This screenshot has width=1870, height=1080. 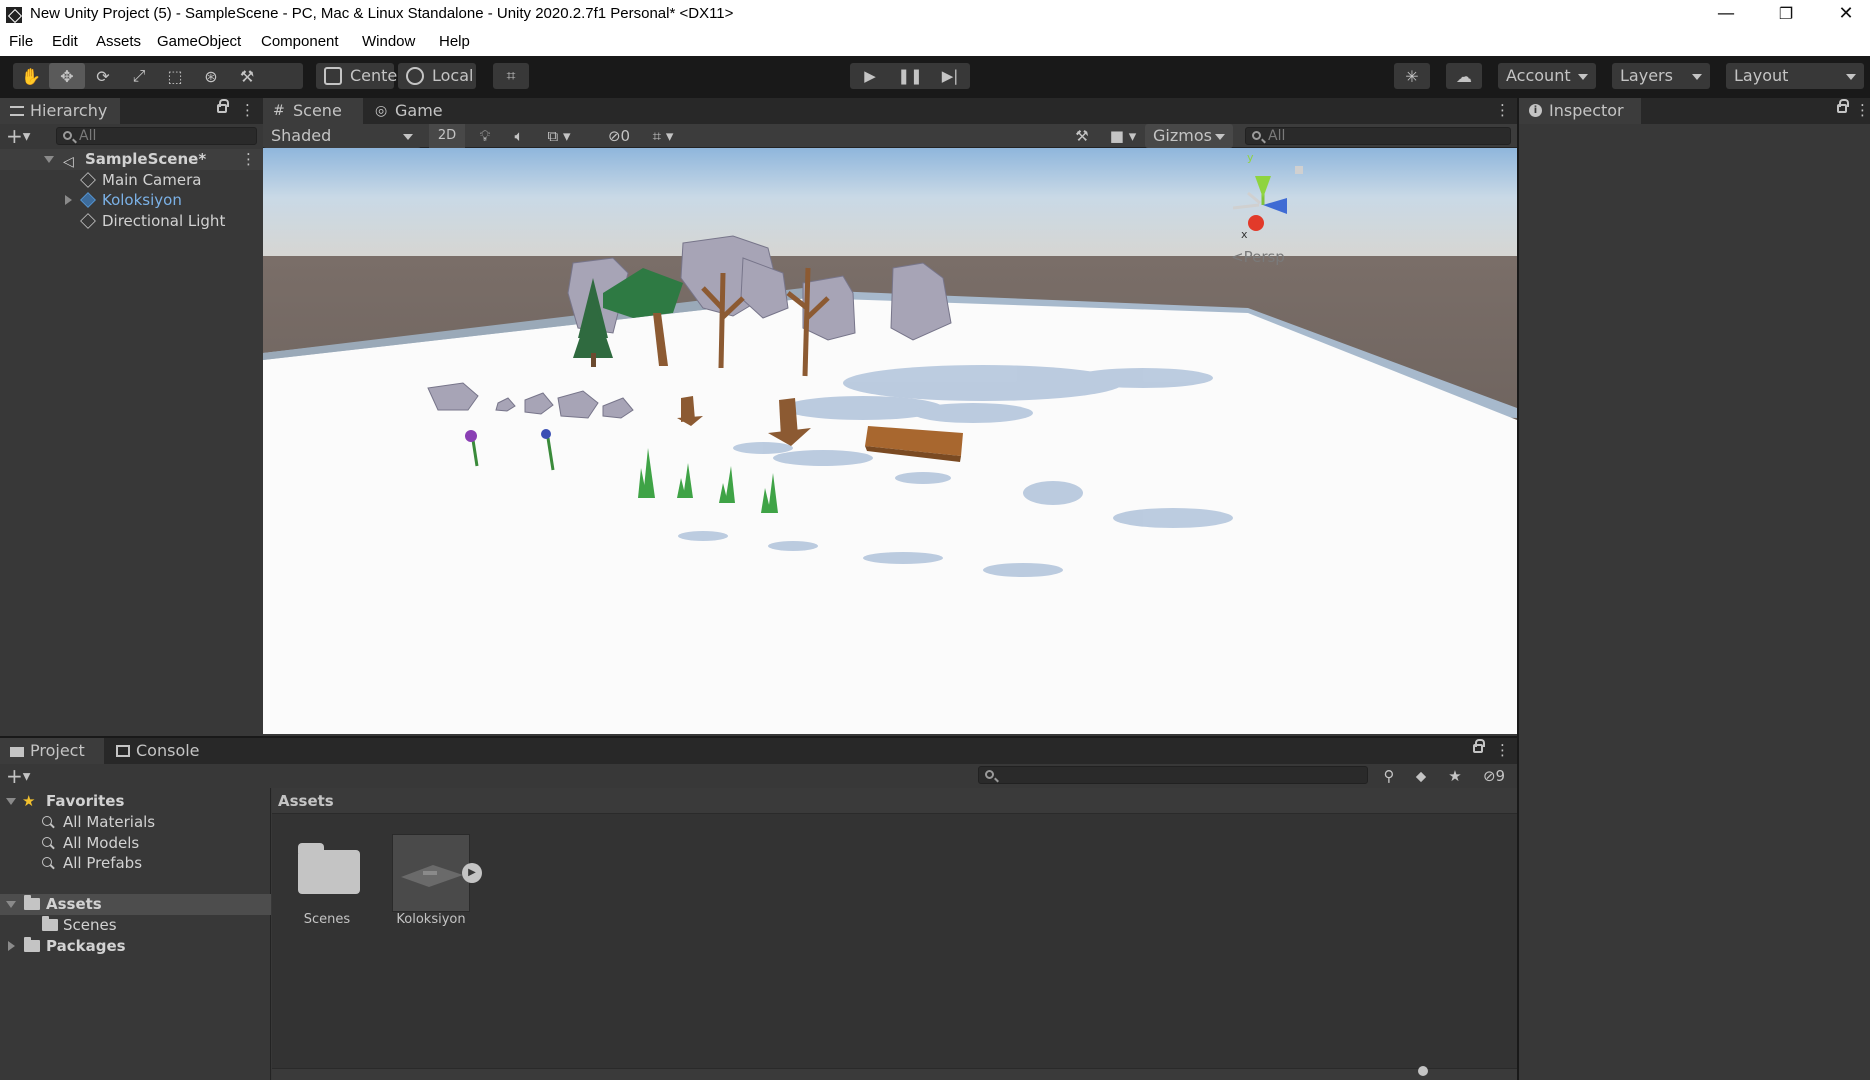 I want to click on custom-tool-icon: ⚒, so click(x=247, y=76).